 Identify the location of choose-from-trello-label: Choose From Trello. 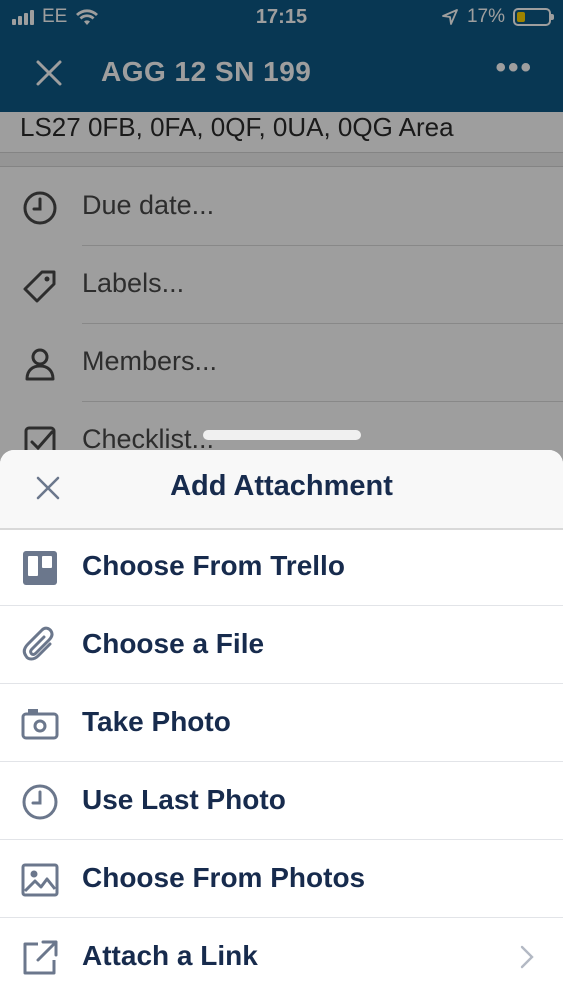
(213, 565).